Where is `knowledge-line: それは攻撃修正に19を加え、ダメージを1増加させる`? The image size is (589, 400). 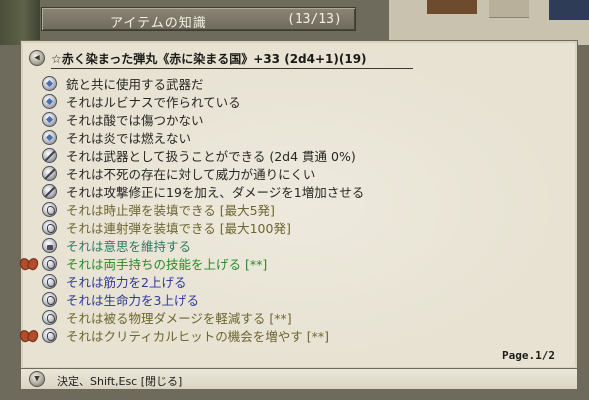
knowledge-line: それは攻撃修正に19を加え、ダメージを1増加させる is located at coordinates (299, 191).